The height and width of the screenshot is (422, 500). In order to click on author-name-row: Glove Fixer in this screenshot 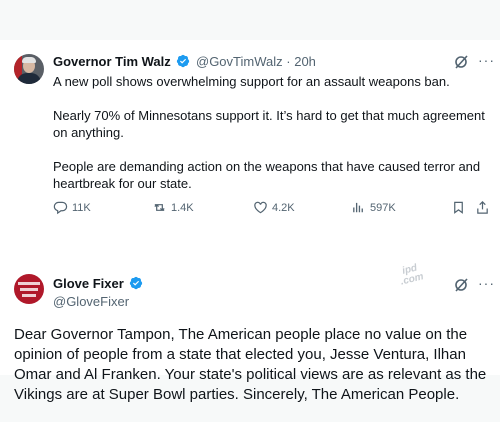, I will do `click(99, 284)`.